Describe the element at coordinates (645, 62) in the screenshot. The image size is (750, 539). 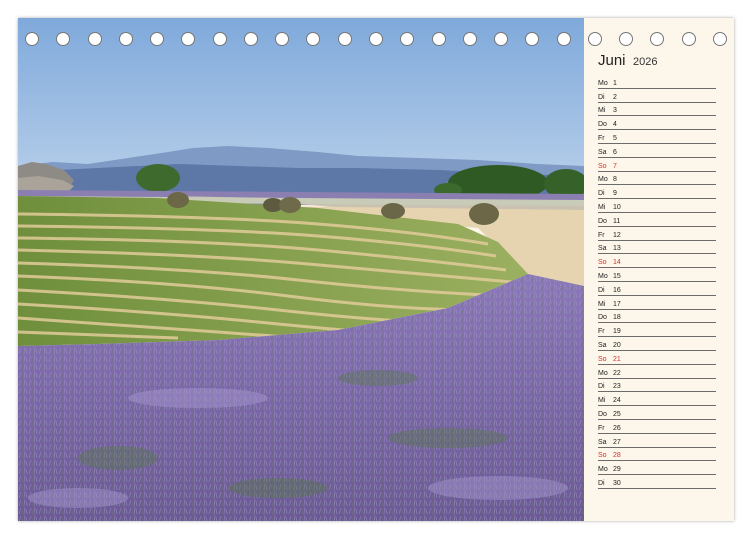
I see `year-label: 2026` at that location.